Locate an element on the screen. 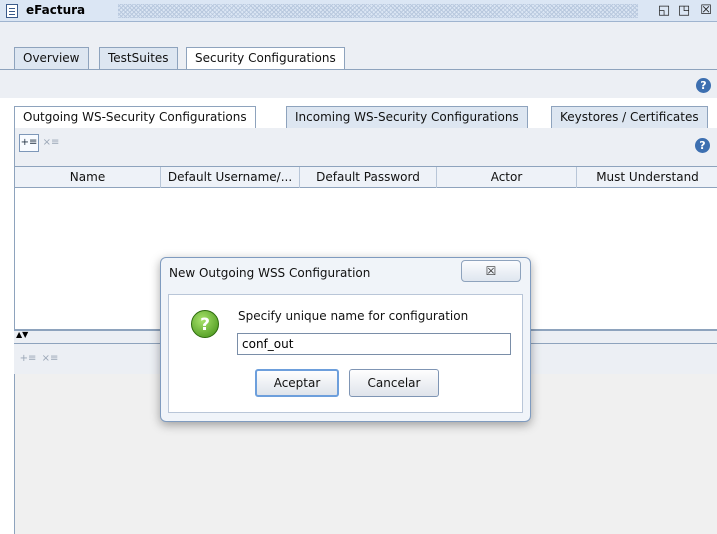 The height and width of the screenshot is (534, 717). config-toolbar: +≡ ×≡ ? is located at coordinates (365, 147).